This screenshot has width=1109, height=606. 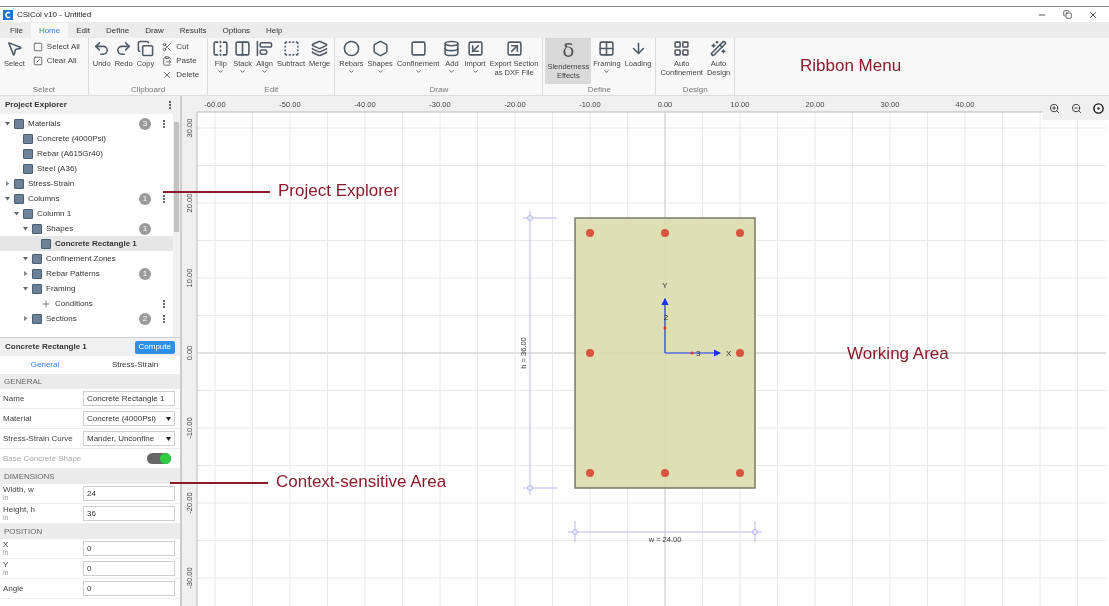 What do you see at coordinates (18, 418) in the screenshot?
I see `field-label: Material` at bounding box center [18, 418].